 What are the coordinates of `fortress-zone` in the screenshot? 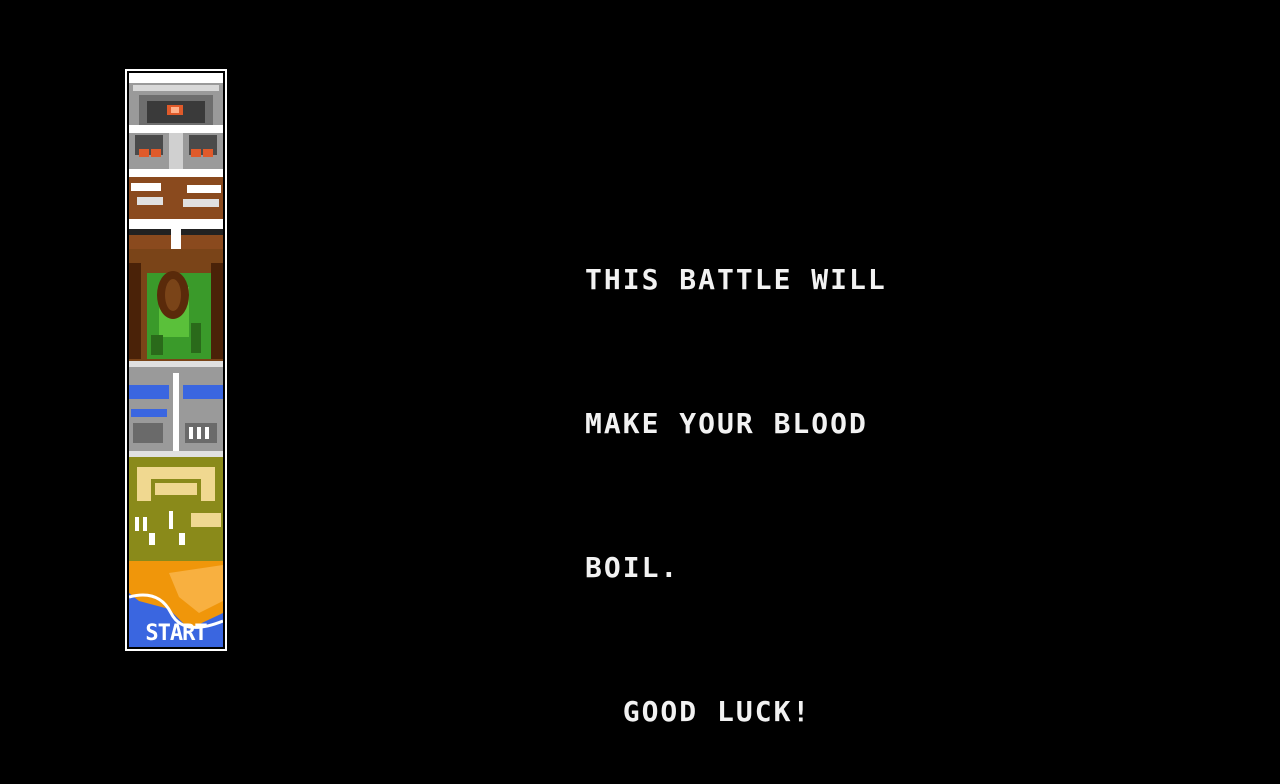 It's located at (176, 125).